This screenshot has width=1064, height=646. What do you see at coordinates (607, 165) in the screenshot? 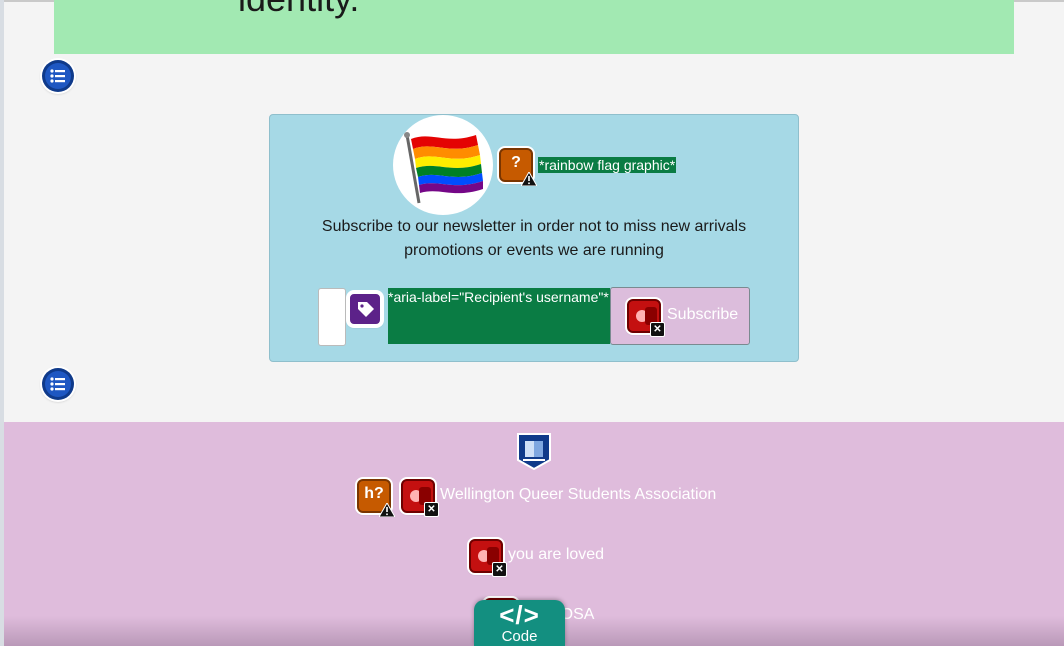
I see `image-alt-label: *rainbow flag graphic*` at bounding box center [607, 165].